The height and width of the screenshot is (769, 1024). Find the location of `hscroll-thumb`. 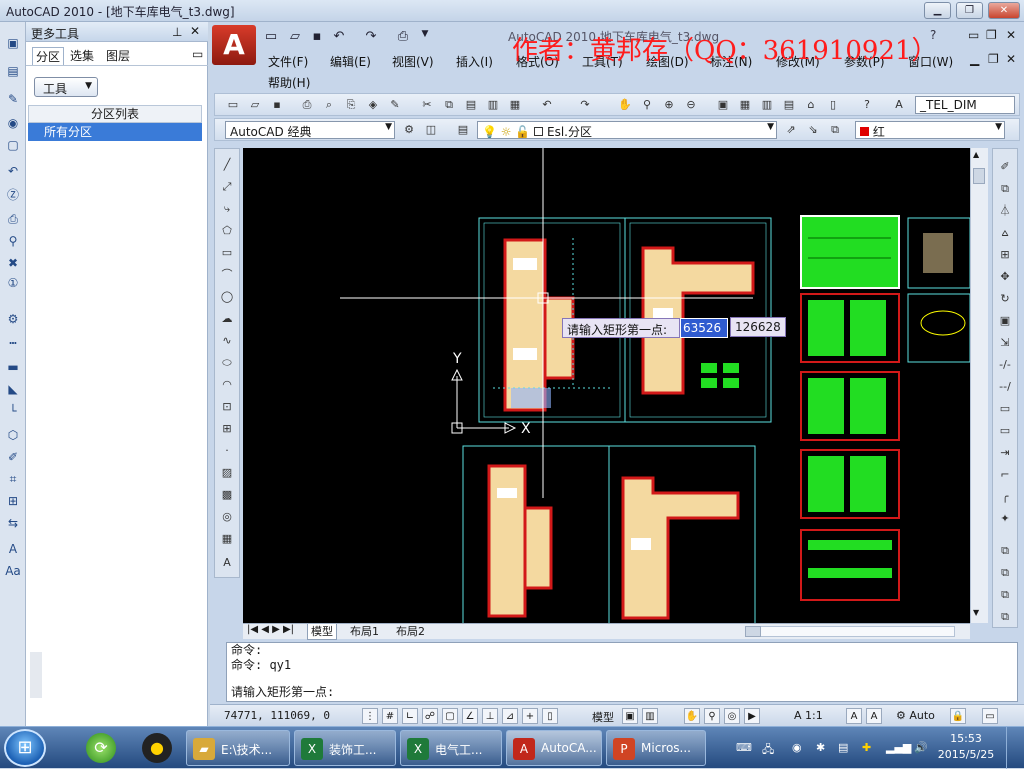

hscroll-thumb is located at coordinates (753, 631).